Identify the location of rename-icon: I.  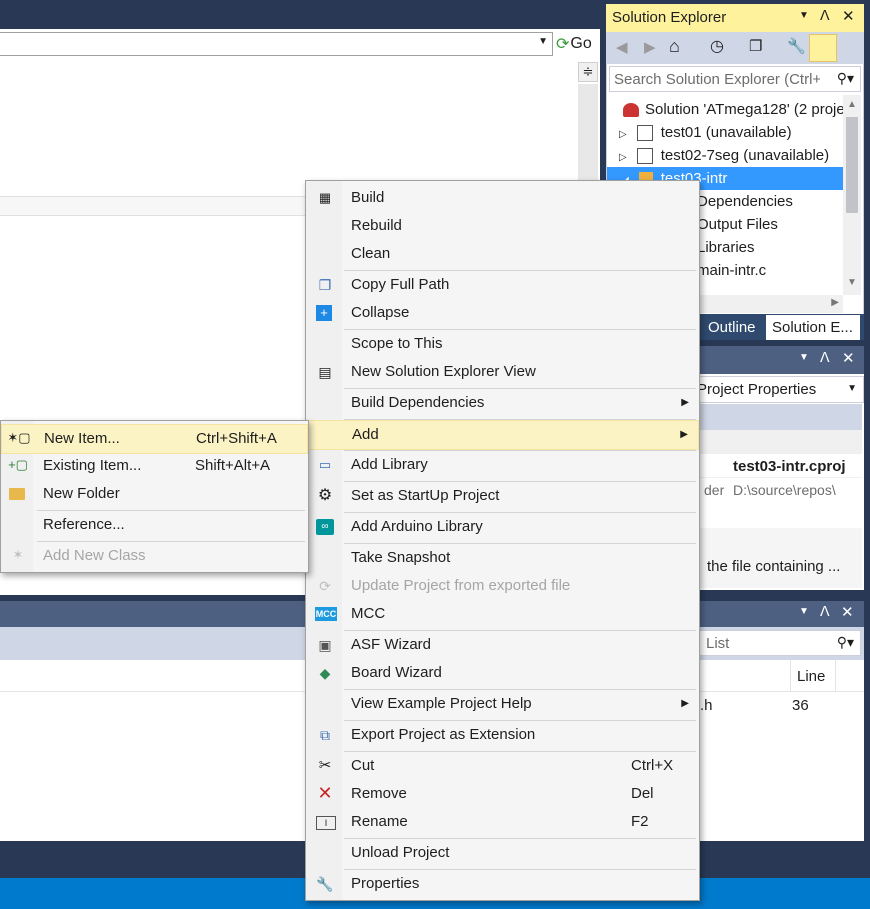
(326, 823).